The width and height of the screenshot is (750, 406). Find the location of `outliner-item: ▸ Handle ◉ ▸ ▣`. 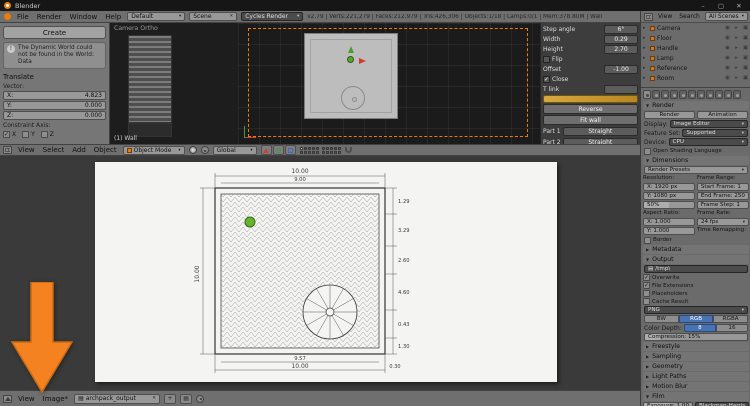

outliner-item: ▸ Handle ◉ ▸ ▣ is located at coordinates (695, 48).